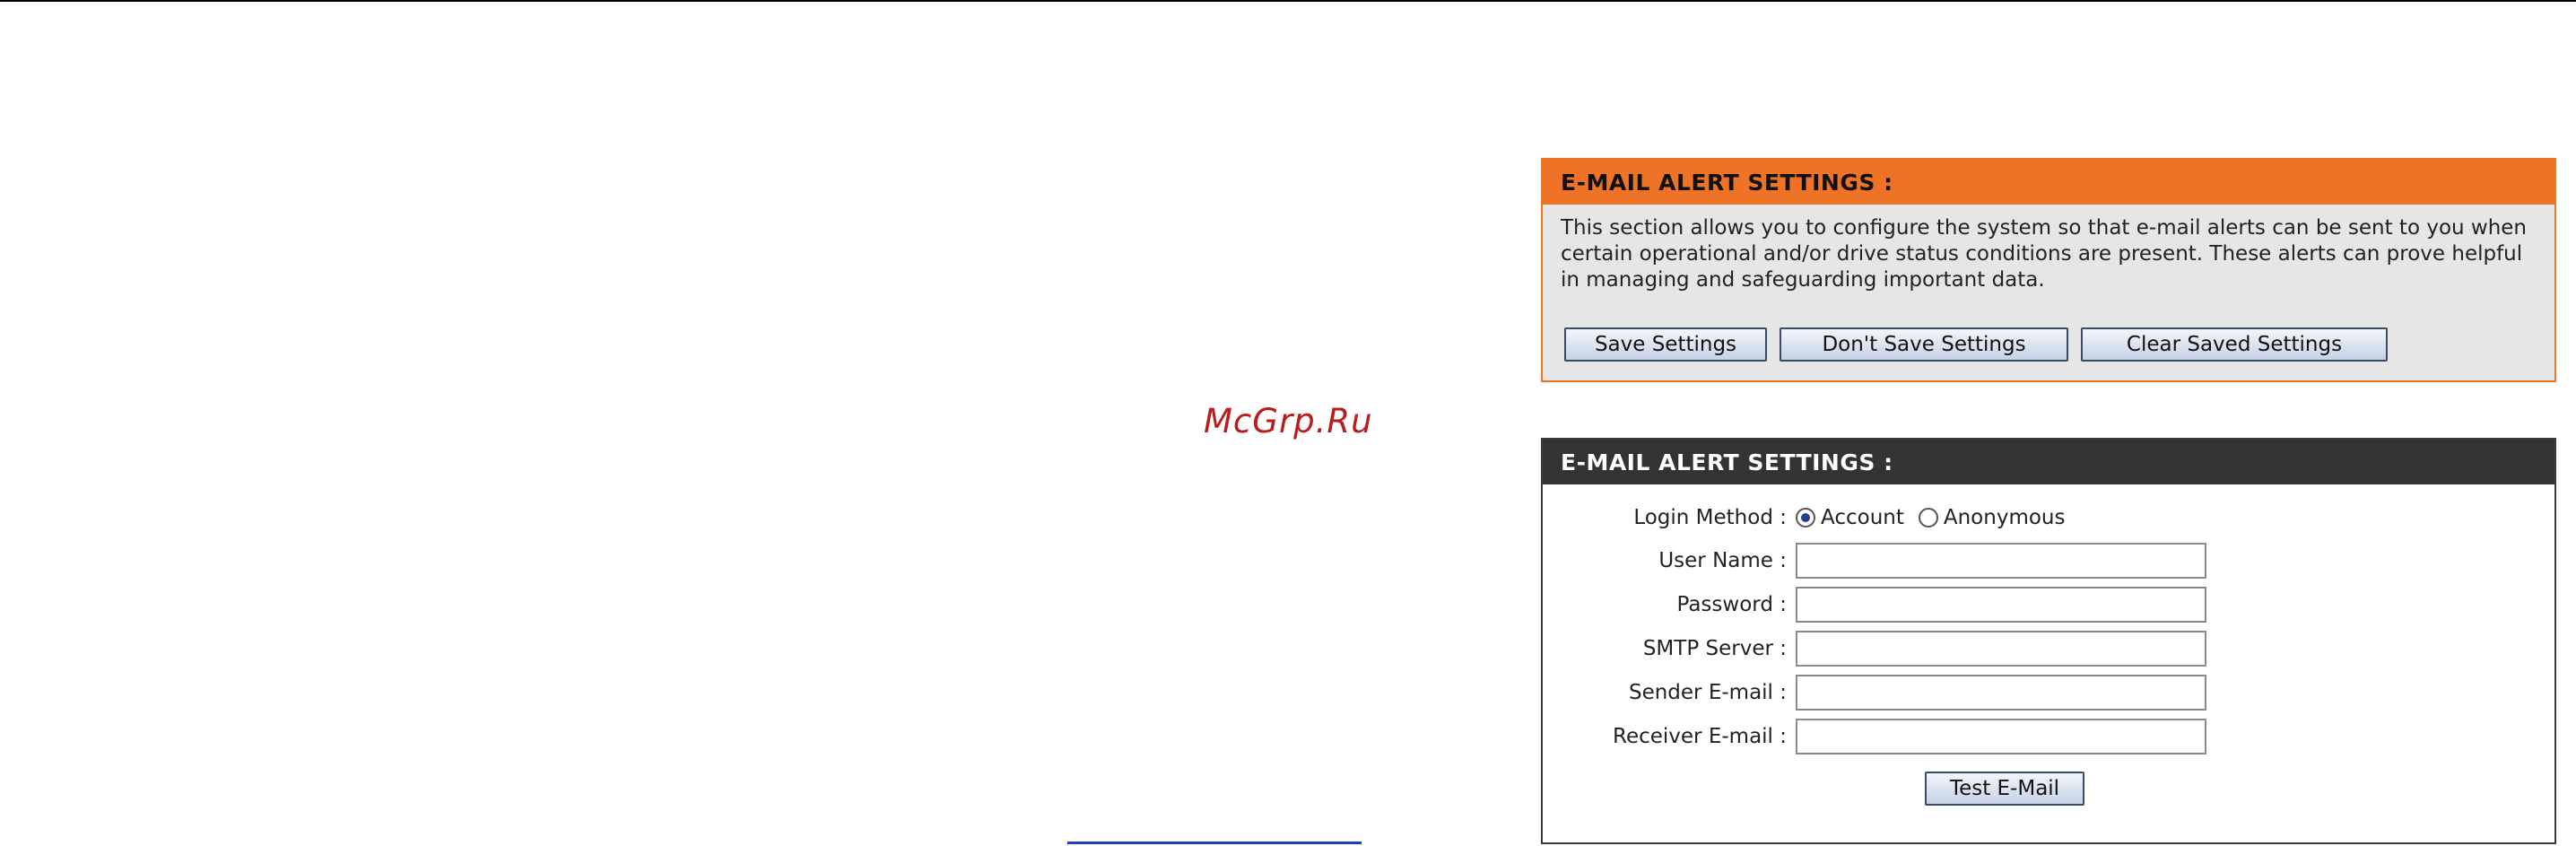 This screenshot has height=846, width=2576. Describe the element at coordinates (2004, 789) in the screenshot. I see `test-email-button: Test E-Mail` at that location.